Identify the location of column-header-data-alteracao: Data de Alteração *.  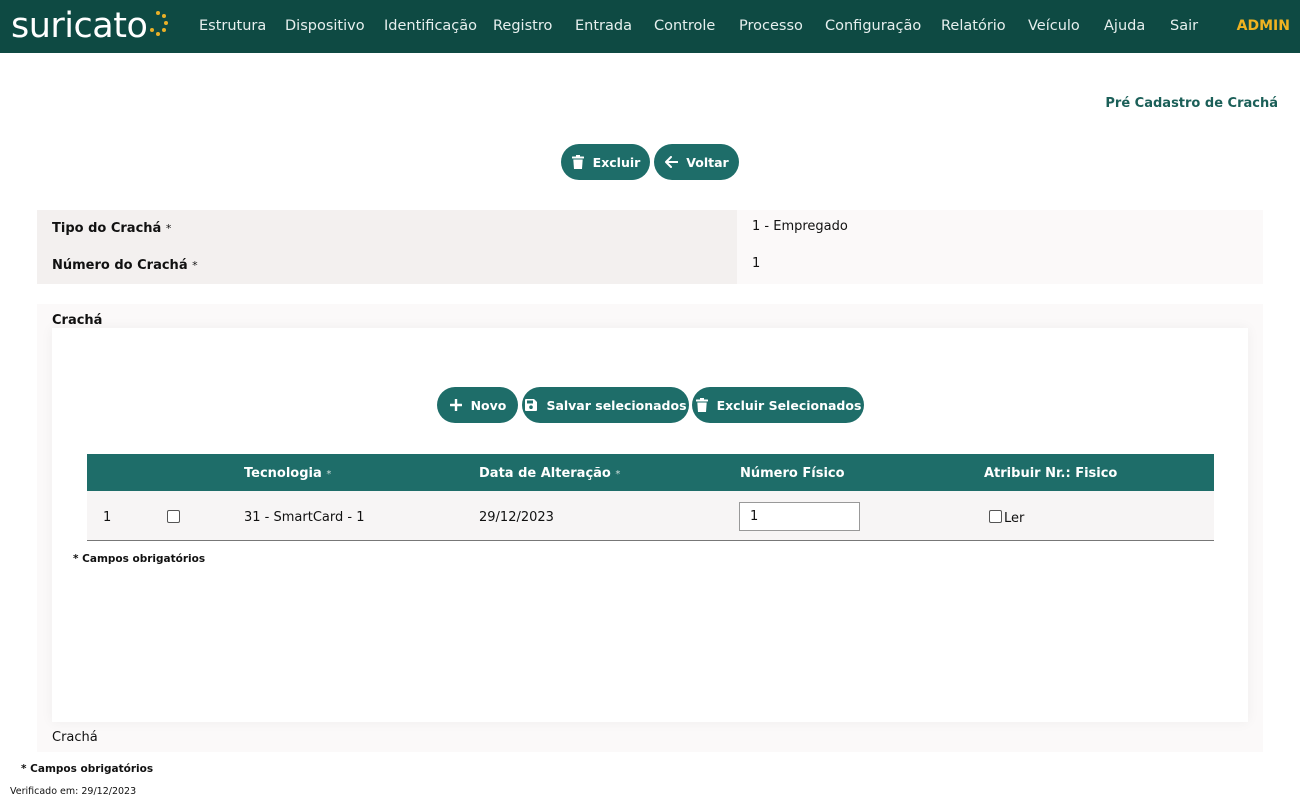
(549, 473).